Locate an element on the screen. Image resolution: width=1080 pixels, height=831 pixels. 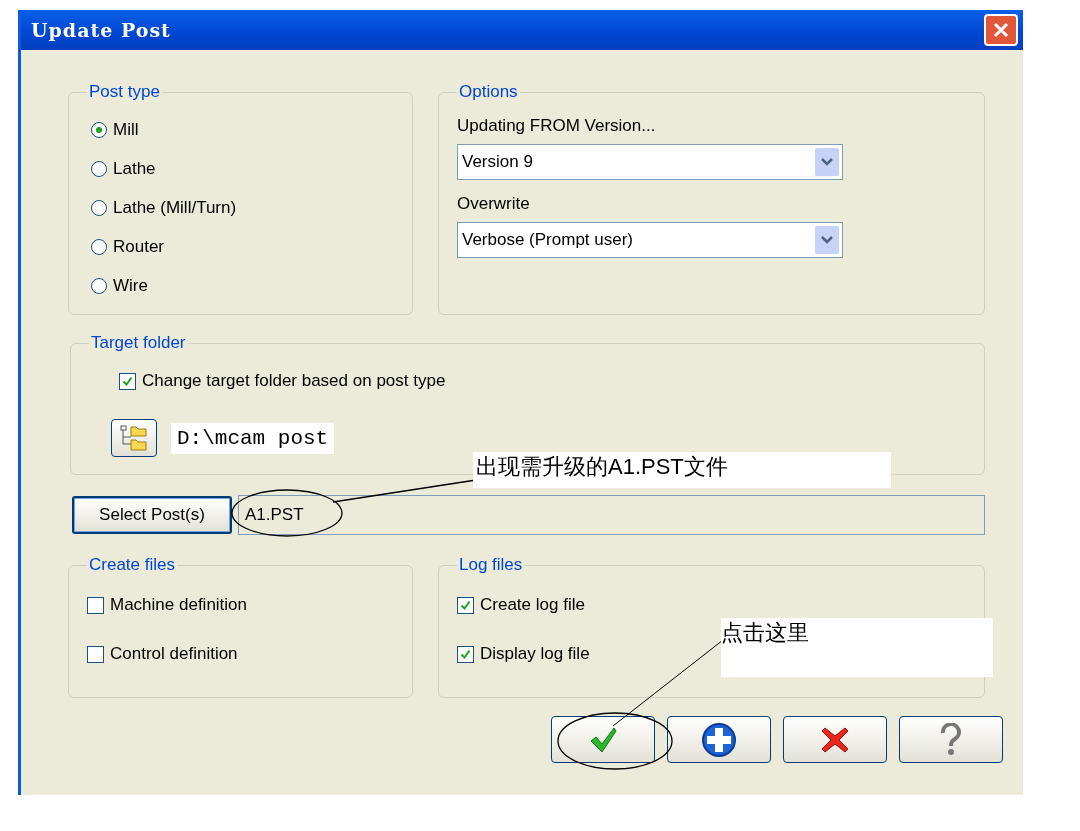
cancel-button is located at coordinates (835, 739).